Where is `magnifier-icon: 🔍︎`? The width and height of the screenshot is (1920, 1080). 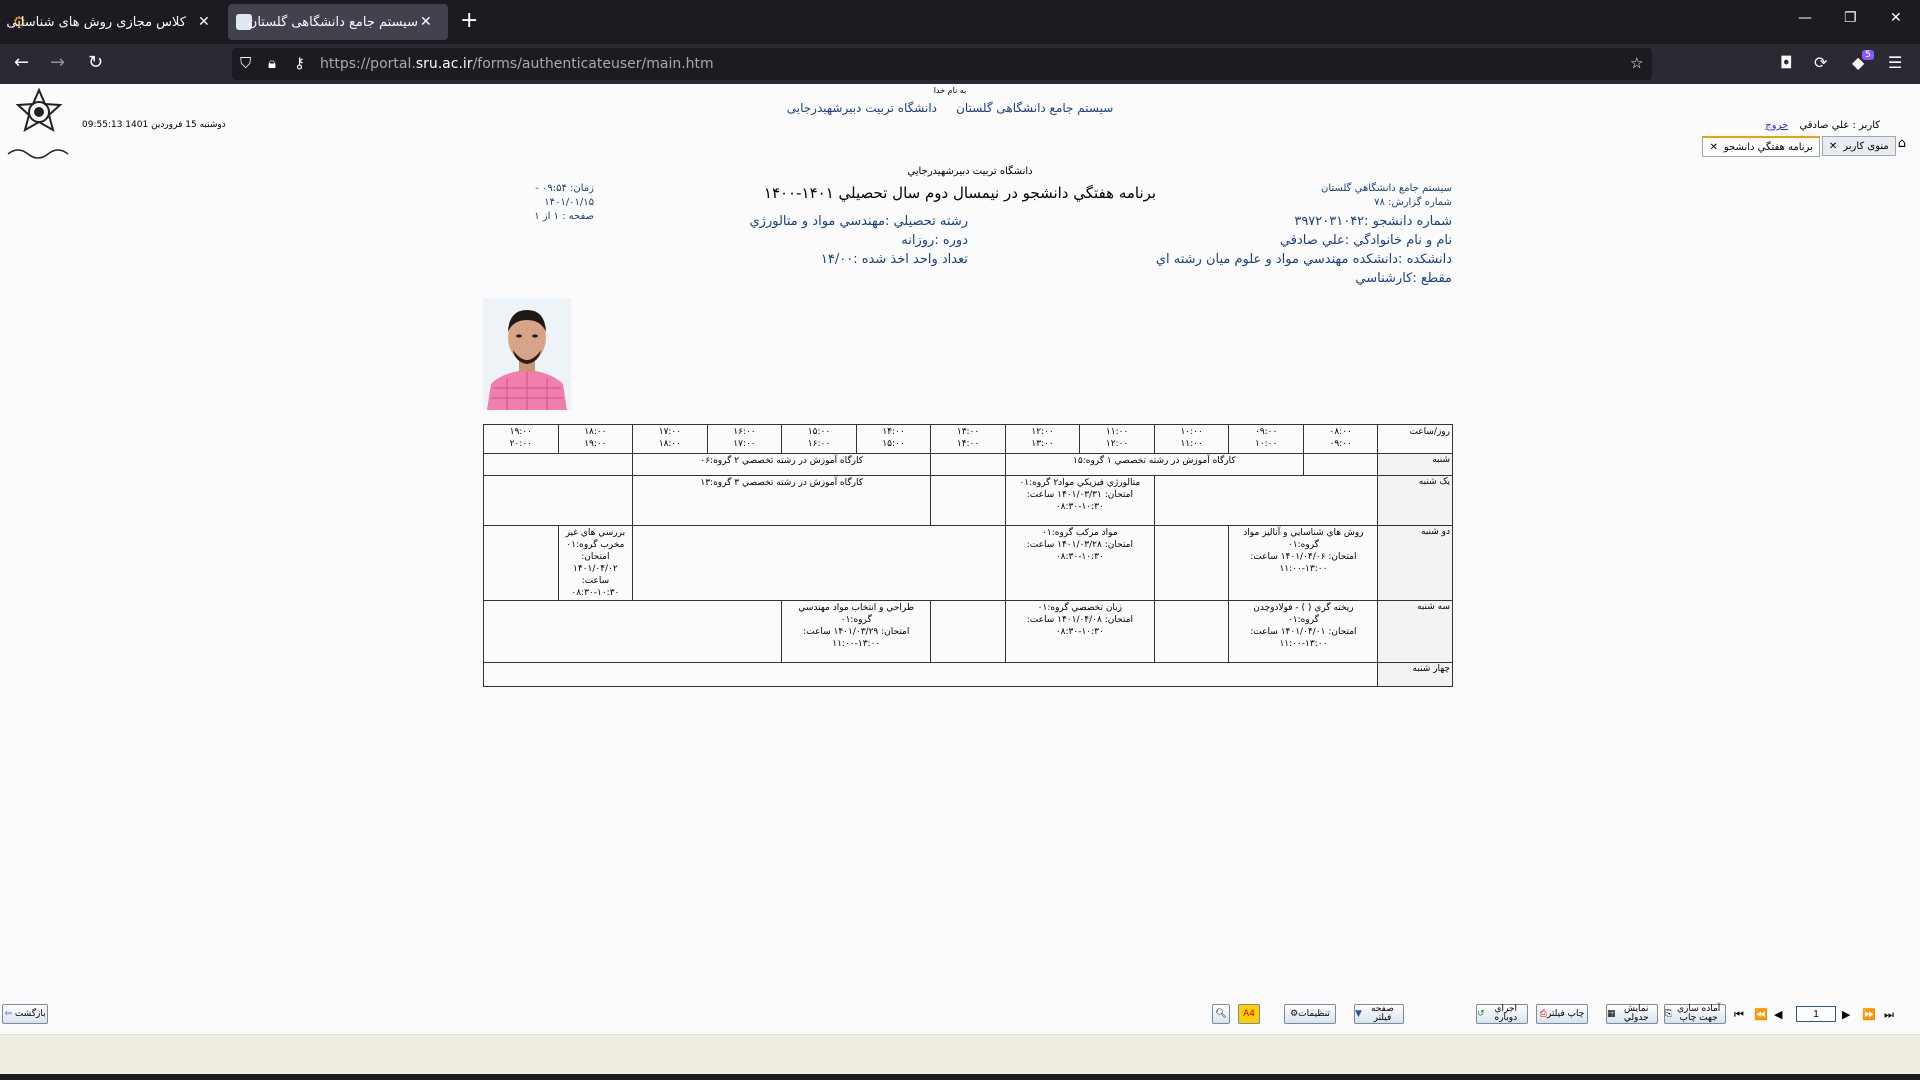
magnifier-icon: 🔍︎ is located at coordinates (1221, 1013).